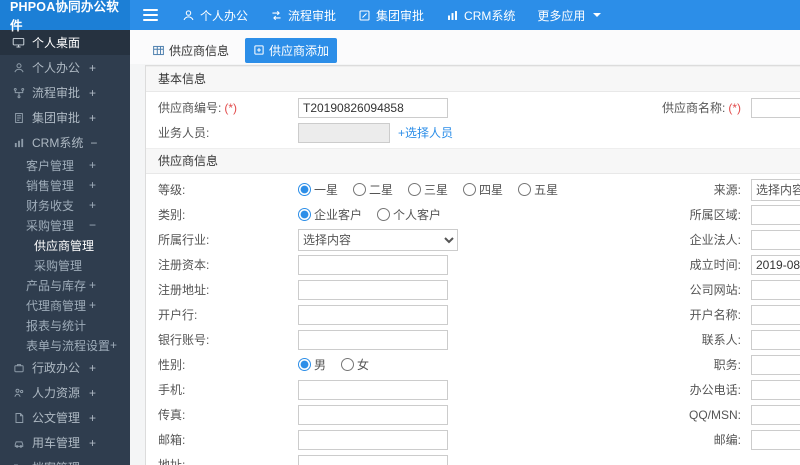 This screenshot has width=800, height=465. What do you see at coordinates (715, 390) in the screenshot?
I see `office-phone-label: 办公电话:` at bounding box center [715, 390].